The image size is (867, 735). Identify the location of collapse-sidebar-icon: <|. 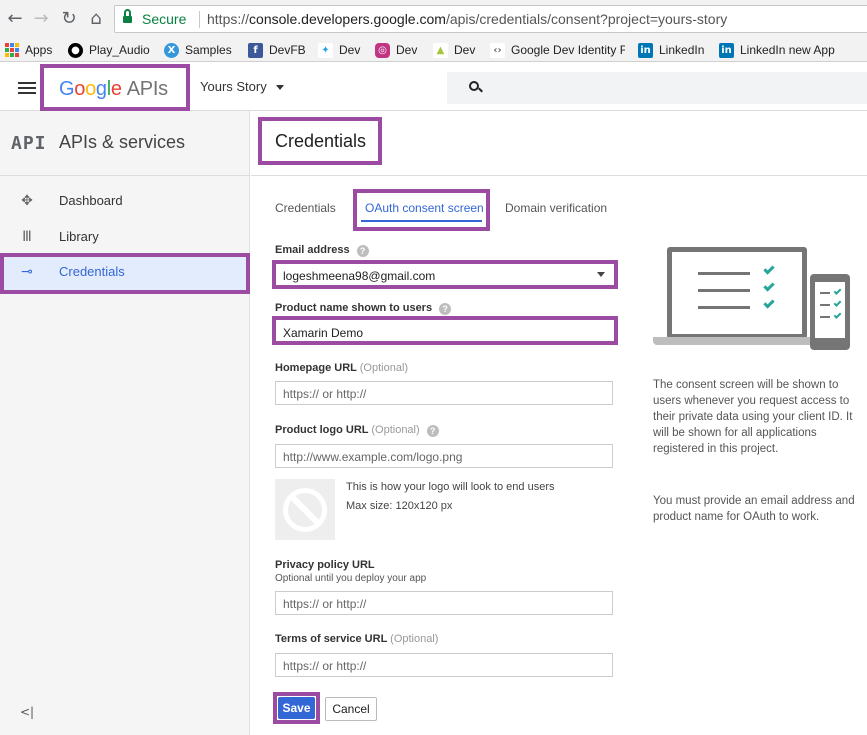
(27, 712).